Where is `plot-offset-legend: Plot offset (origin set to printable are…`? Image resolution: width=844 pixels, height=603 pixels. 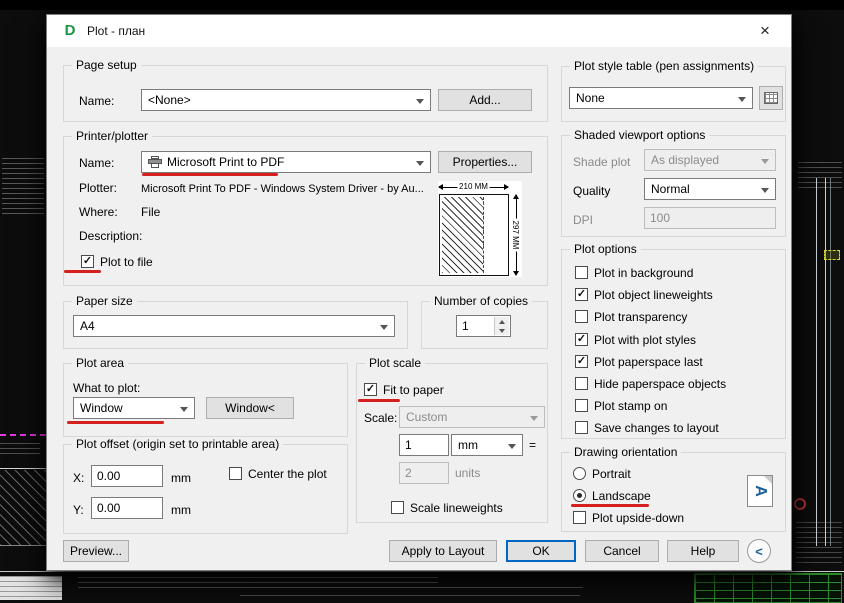
plot-offset-legend: Plot offset (origin set to printable are… is located at coordinates (178, 444).